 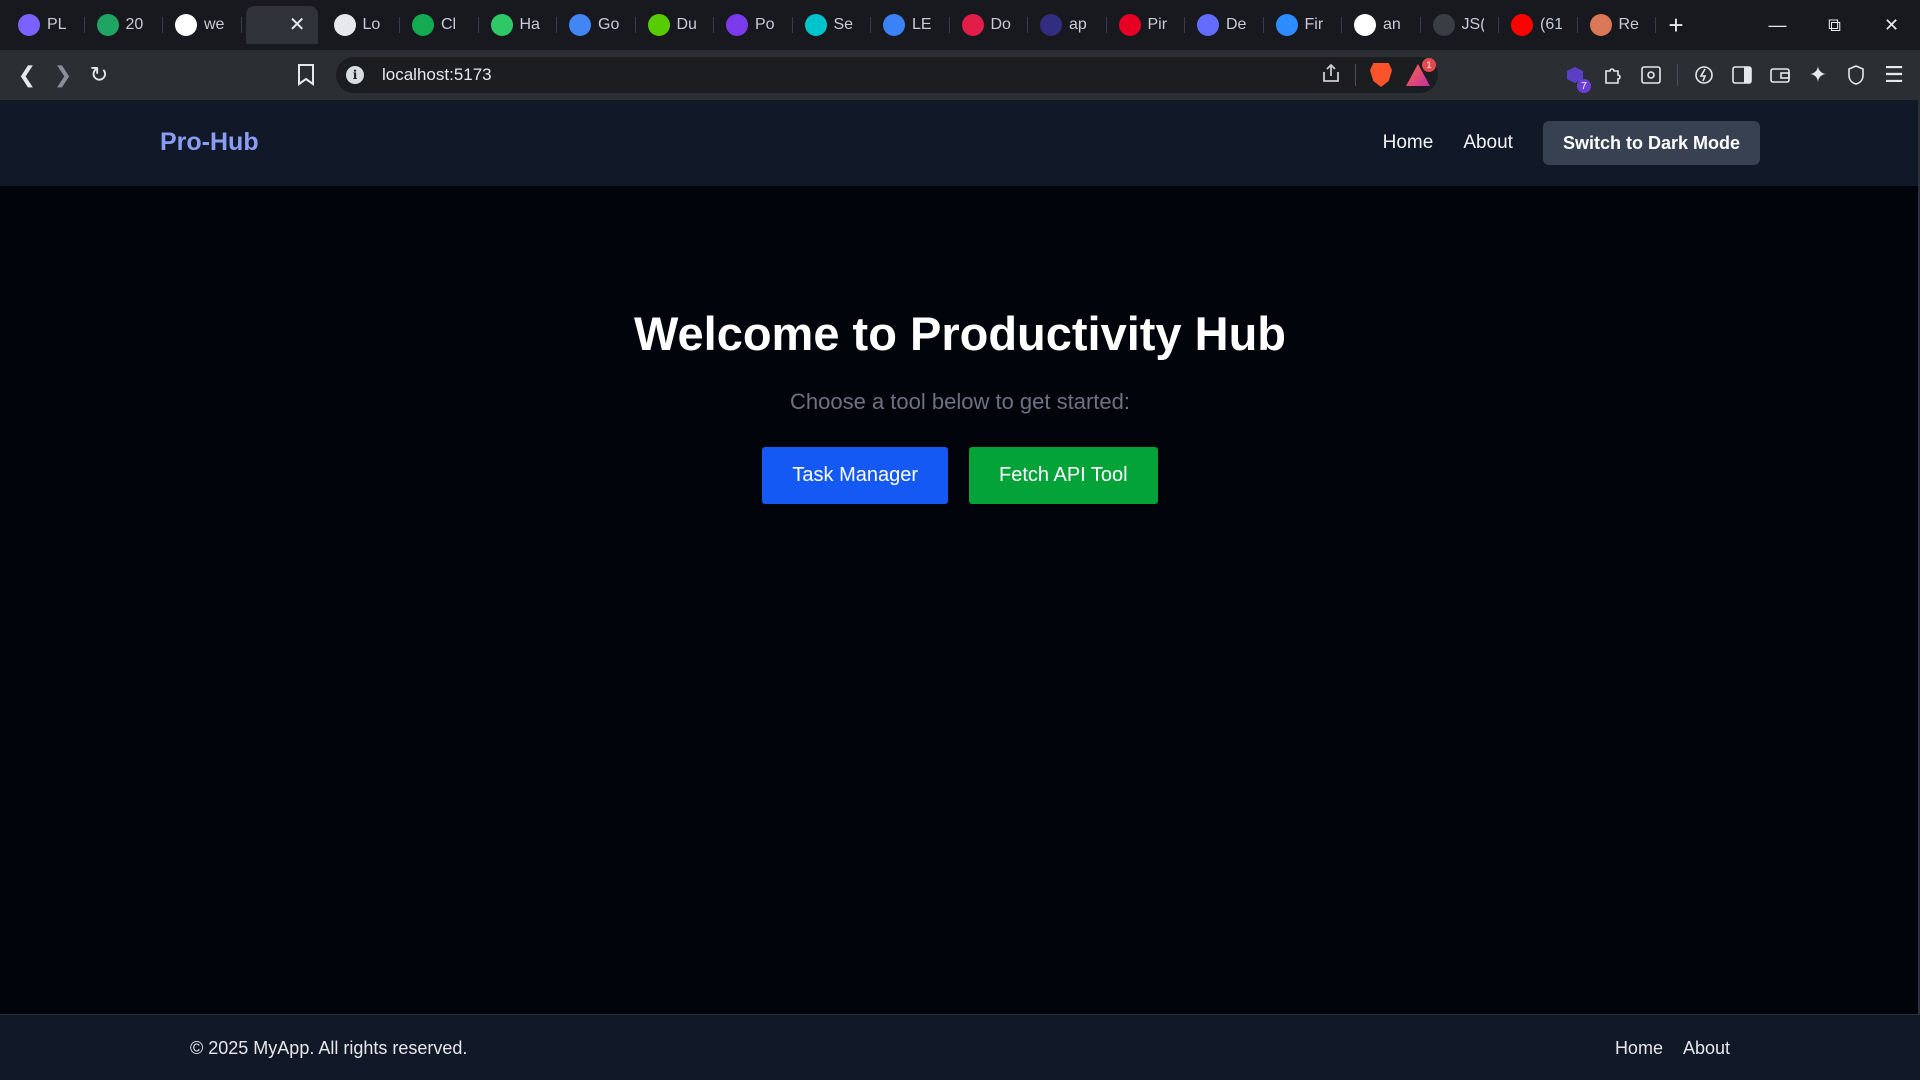 What do you see at coordinates (306, 75) in the screenshot?
I see `bookmark-icon` at bounding box center [306, 75].